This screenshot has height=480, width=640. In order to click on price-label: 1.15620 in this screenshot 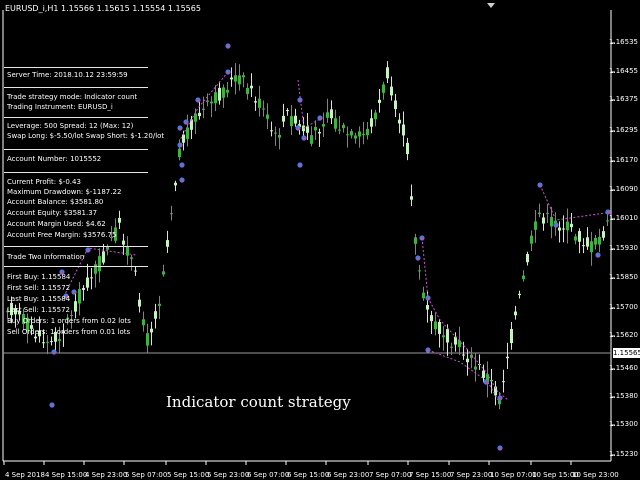, I will do `click(623, 335)`.